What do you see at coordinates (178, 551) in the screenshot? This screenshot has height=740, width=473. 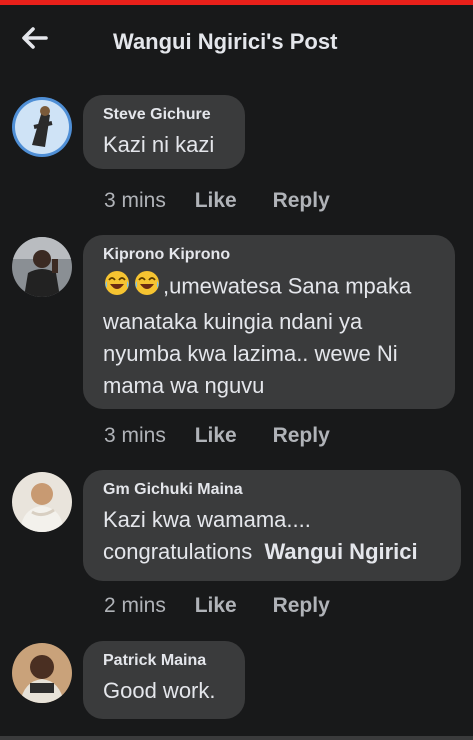 I see `comment-text-line: congratulations` at bounding box center [178, 551].